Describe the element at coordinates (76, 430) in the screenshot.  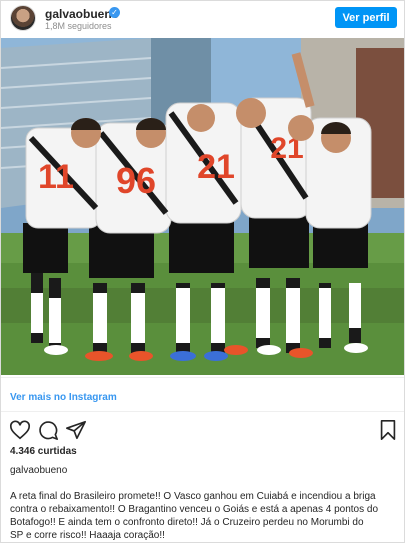
I see `share-icon` at that location.